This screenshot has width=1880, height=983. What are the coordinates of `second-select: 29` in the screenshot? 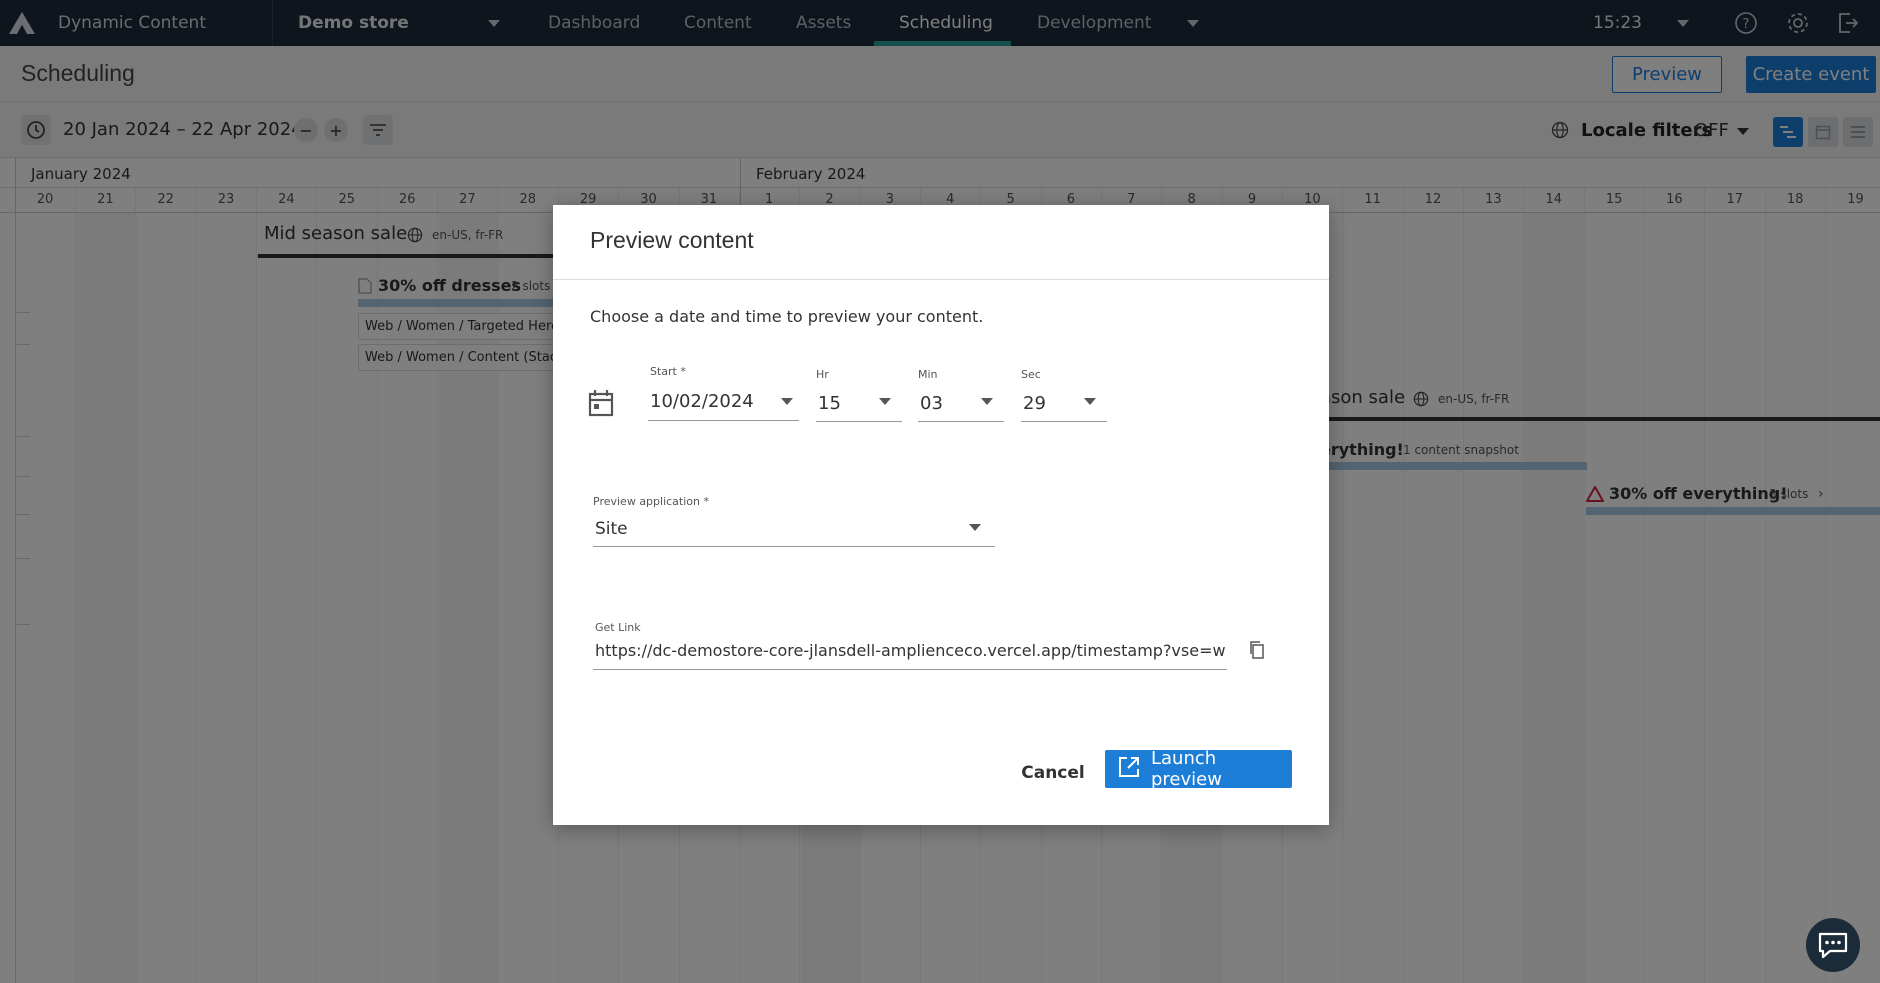 It's located at (1034, 403).